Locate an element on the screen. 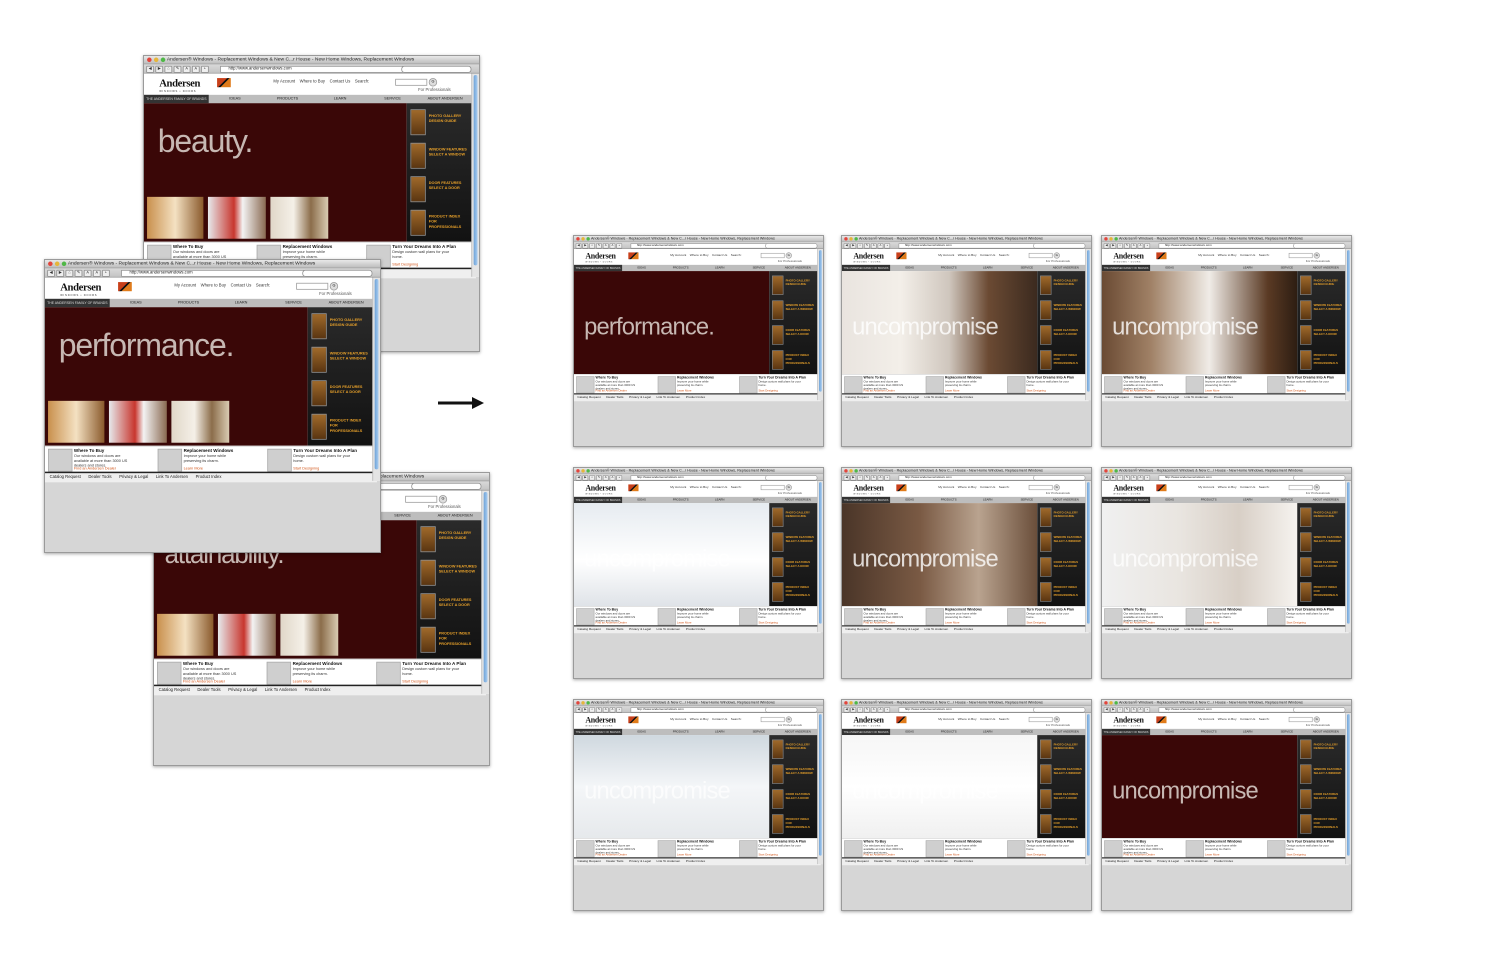 The width and height of the screenshot is (1500, 971). nav-products: PRODUCTS is located at coordinates (287, 99).